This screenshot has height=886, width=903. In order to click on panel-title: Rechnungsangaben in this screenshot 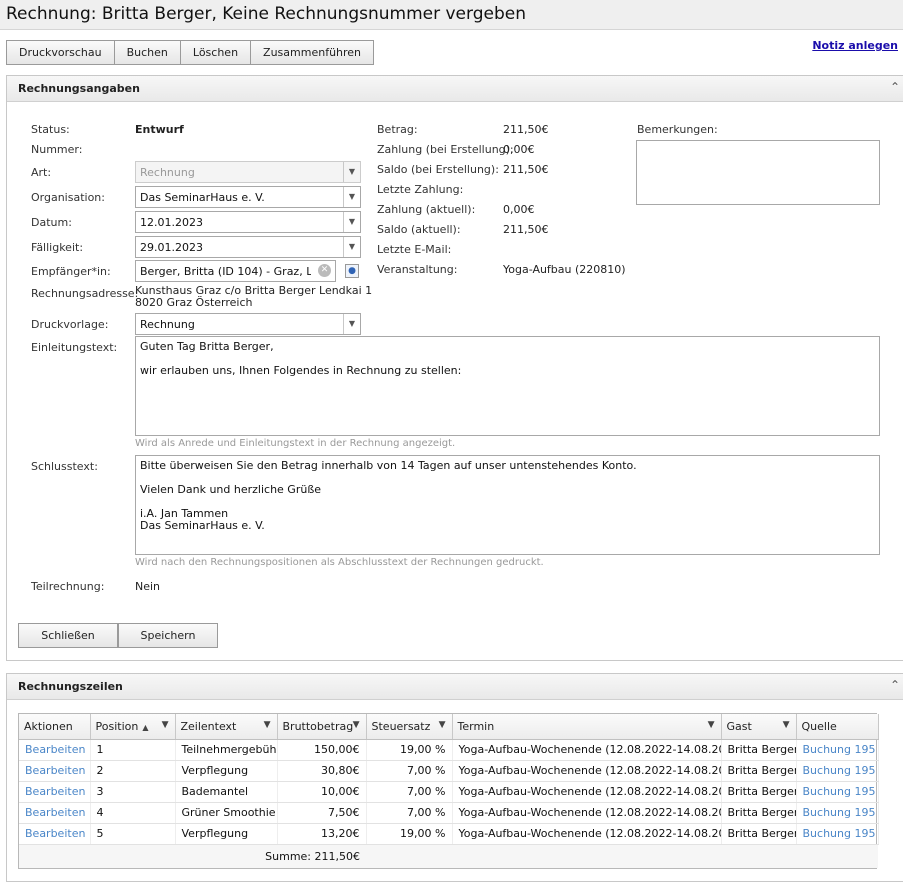, I will do `click(79, 88)`.